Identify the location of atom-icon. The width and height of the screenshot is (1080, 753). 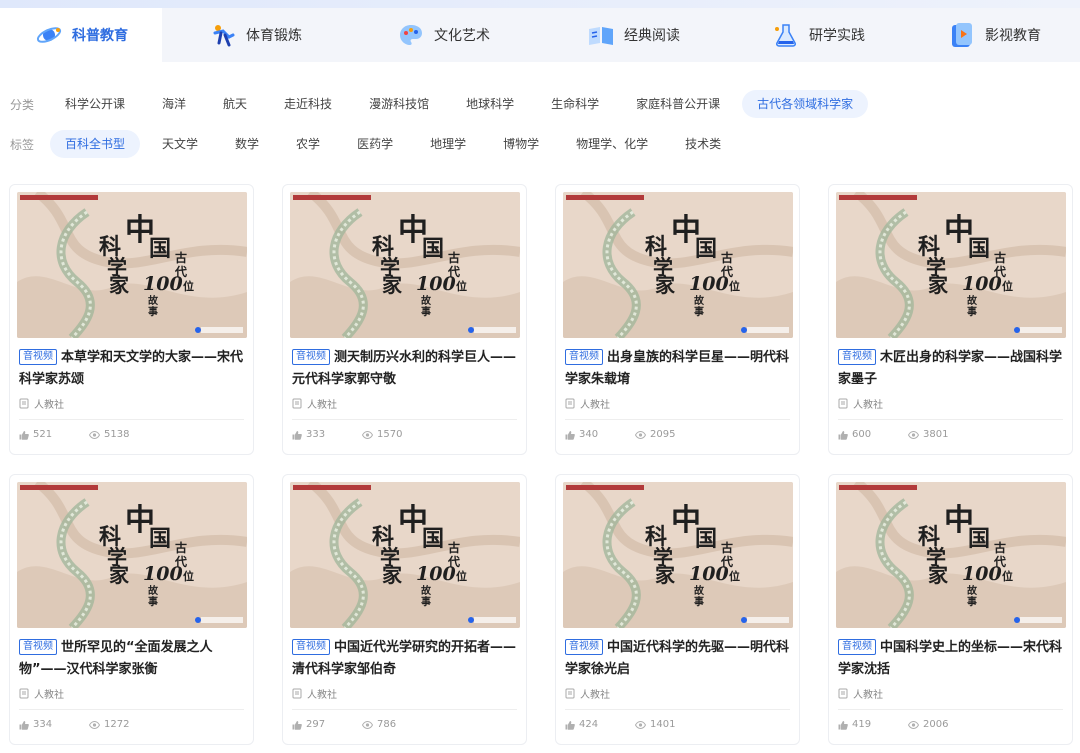
(49, 35).